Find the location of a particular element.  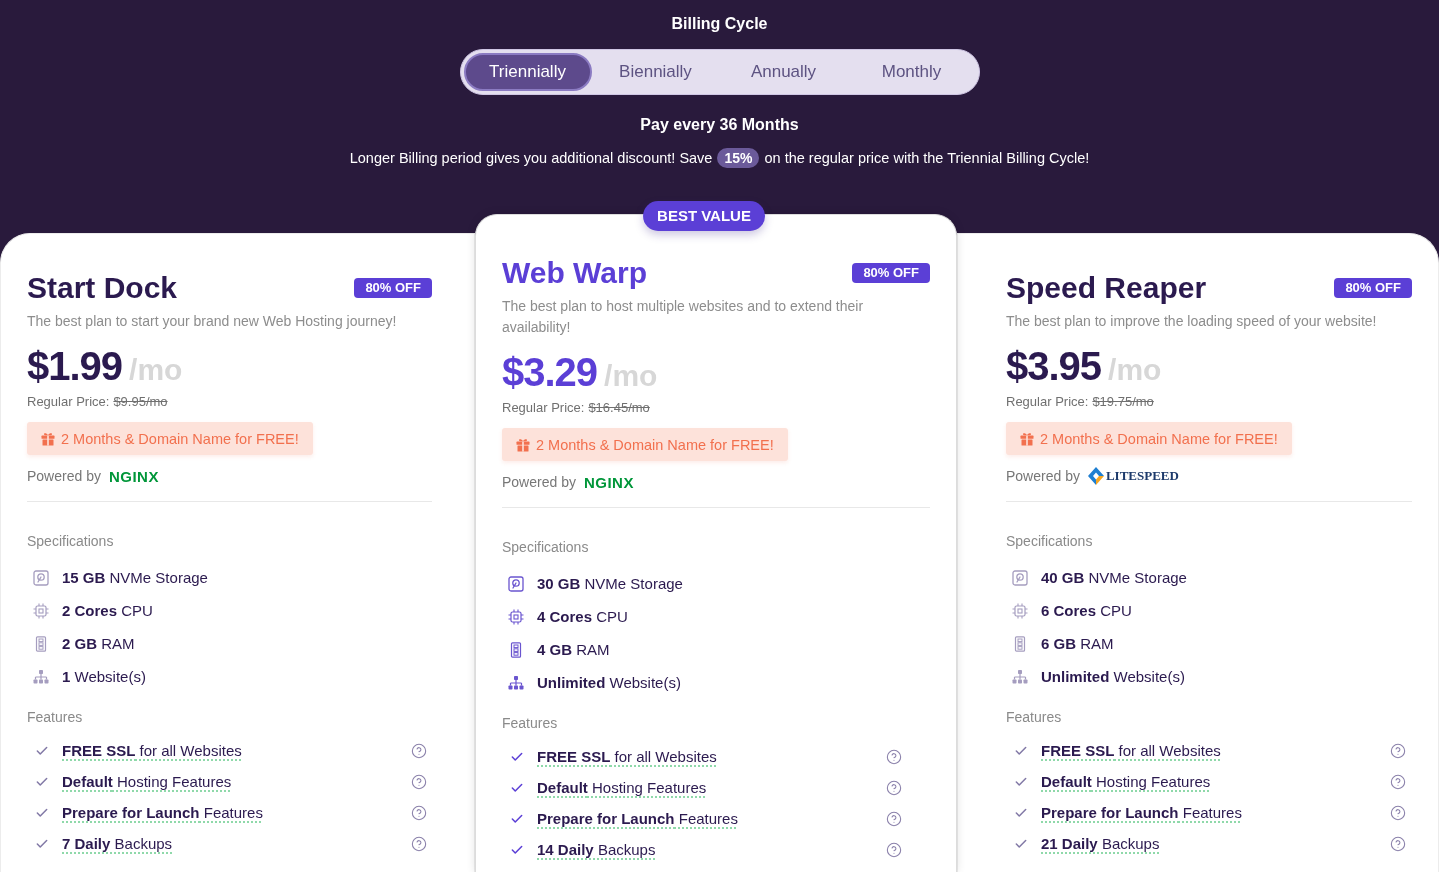

plan-name: Speed Reaper is located at coordinates (1106, 288).